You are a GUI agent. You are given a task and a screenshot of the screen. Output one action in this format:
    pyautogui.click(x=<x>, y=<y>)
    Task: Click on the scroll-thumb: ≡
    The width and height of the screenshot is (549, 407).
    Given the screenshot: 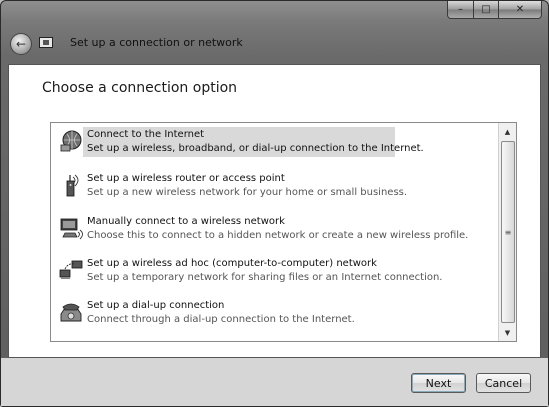 What is the action you would take?
    pyautogui.click(x=508, y=232)
    